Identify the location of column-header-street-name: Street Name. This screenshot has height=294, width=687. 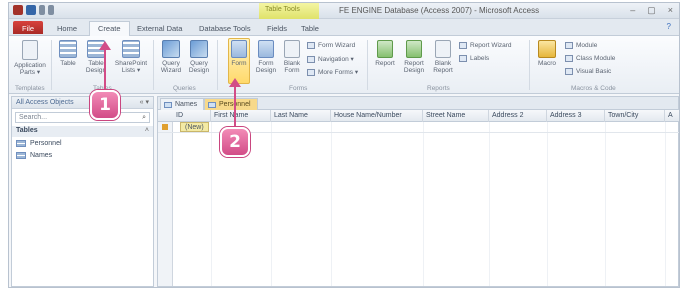
(456, 116).